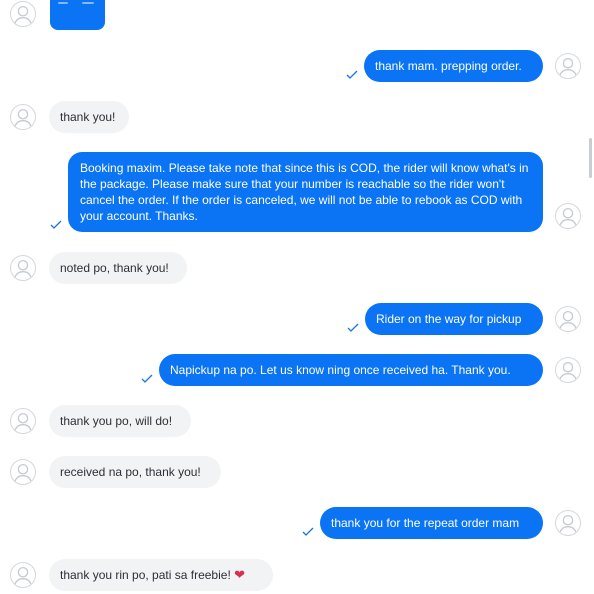 This screenshot has width=594, height=594. Describe the element at coordinates (89, 117) in the screenshot. I see `incoming-message: thank you!` at that location.